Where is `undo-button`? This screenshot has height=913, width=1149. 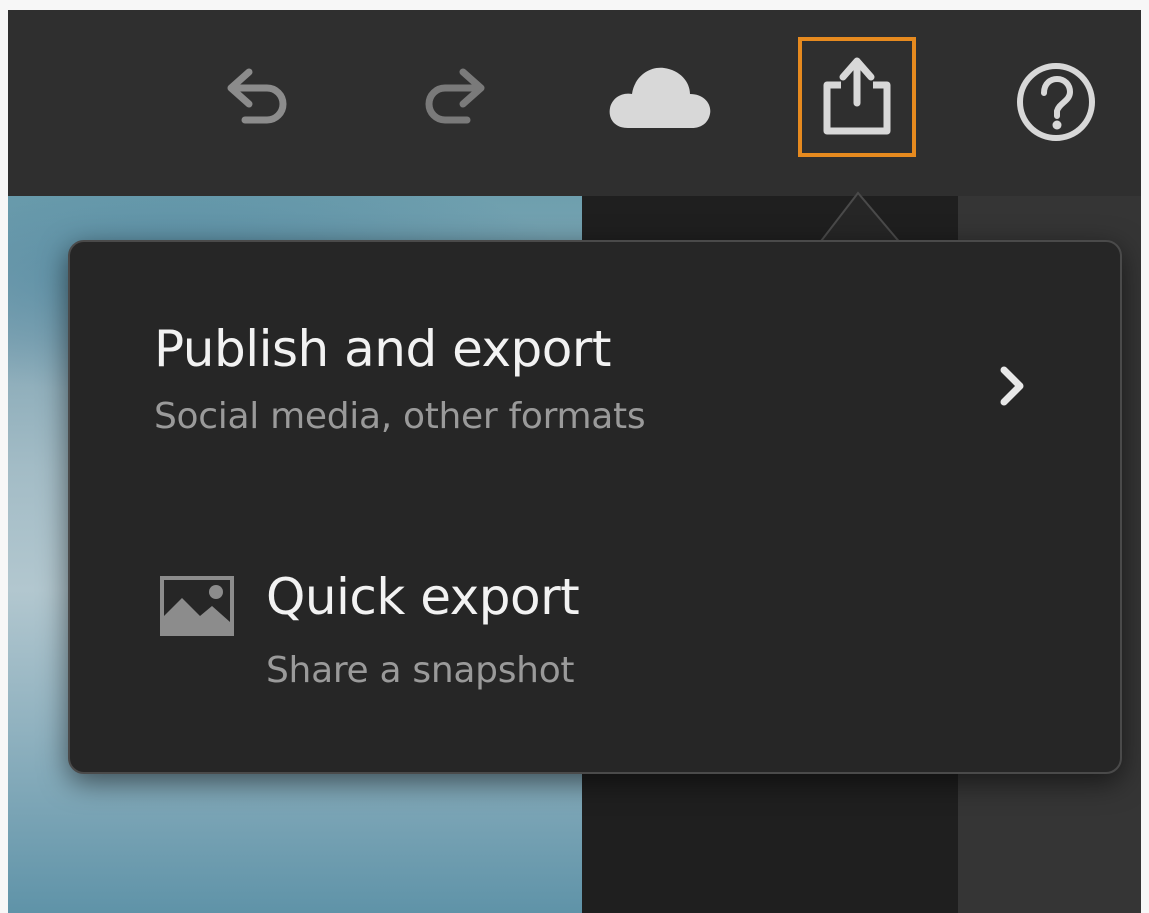 undo-button is located at coordinates (256, 96).